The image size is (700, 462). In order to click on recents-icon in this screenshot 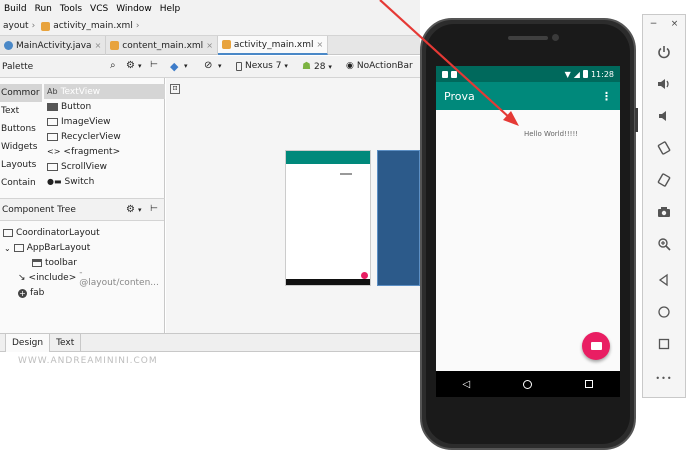, I will do `click(589, 384)`.